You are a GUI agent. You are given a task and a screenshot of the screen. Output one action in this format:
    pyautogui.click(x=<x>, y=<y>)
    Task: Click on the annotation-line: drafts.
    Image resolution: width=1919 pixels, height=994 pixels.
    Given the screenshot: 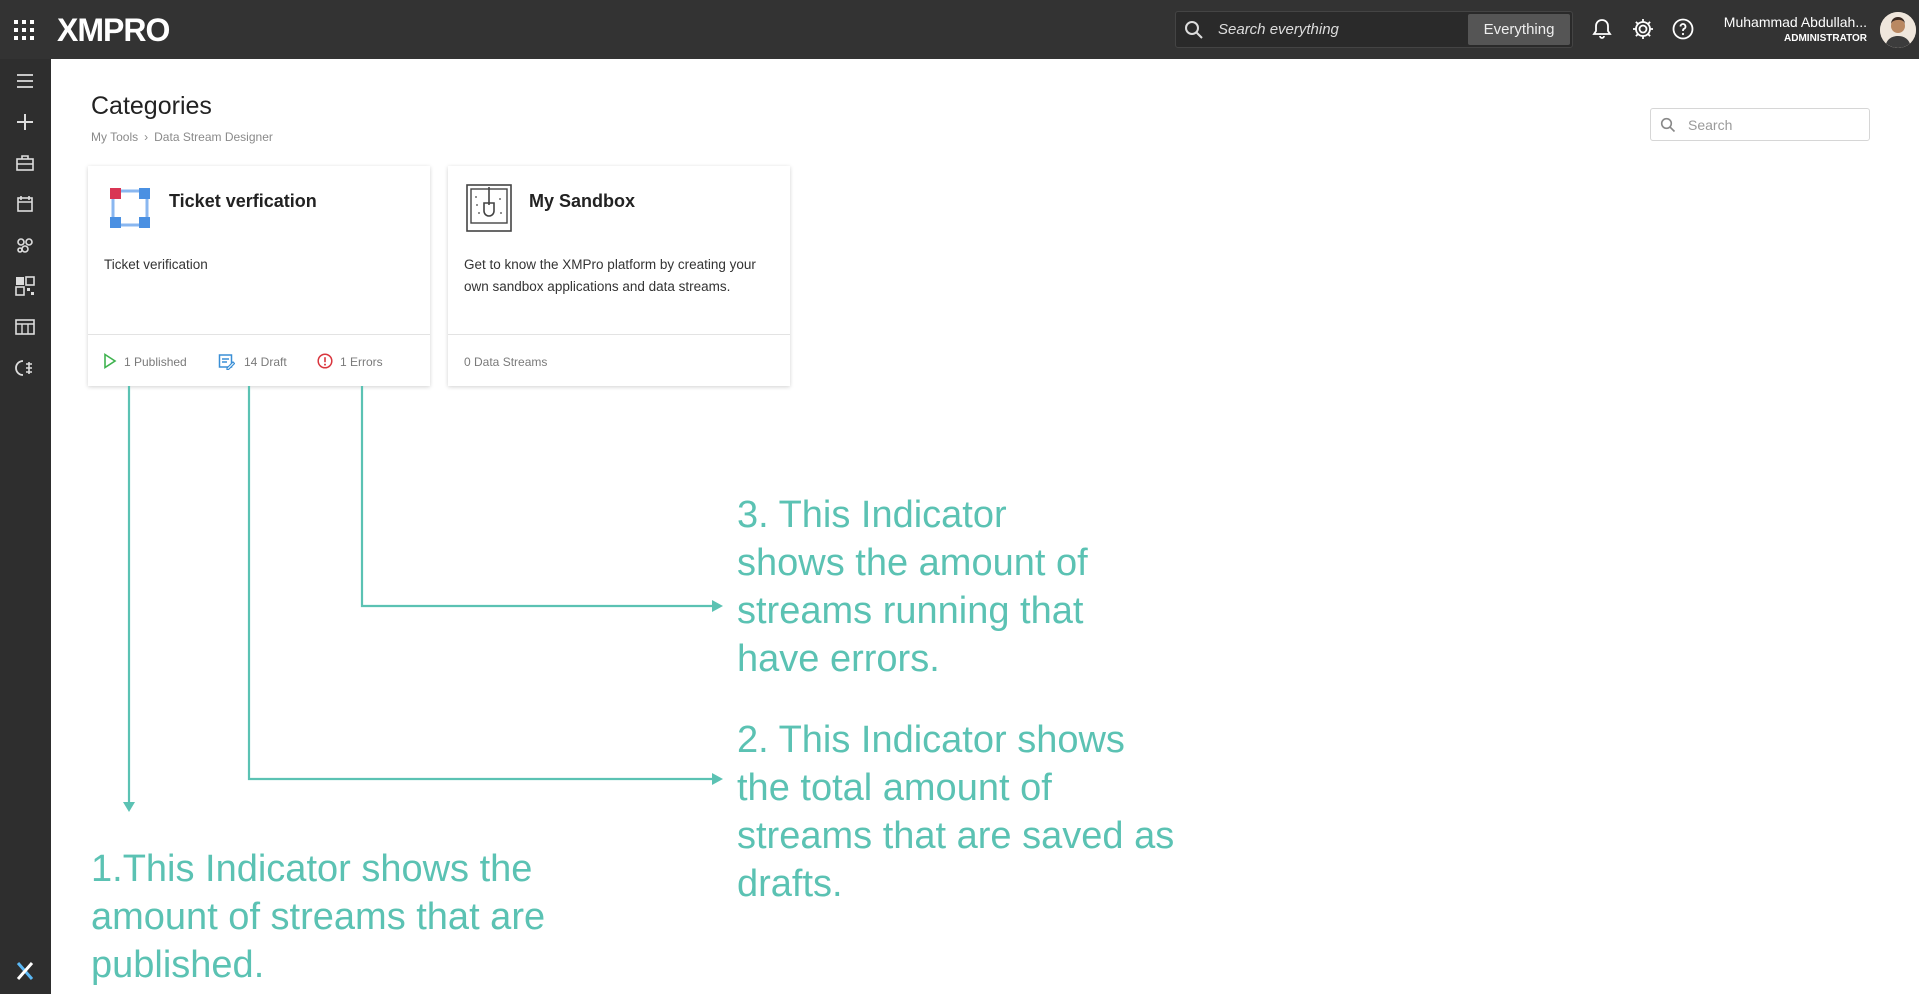 What is the action you would take?
    pyautogui.click(x=790, y=884)
    